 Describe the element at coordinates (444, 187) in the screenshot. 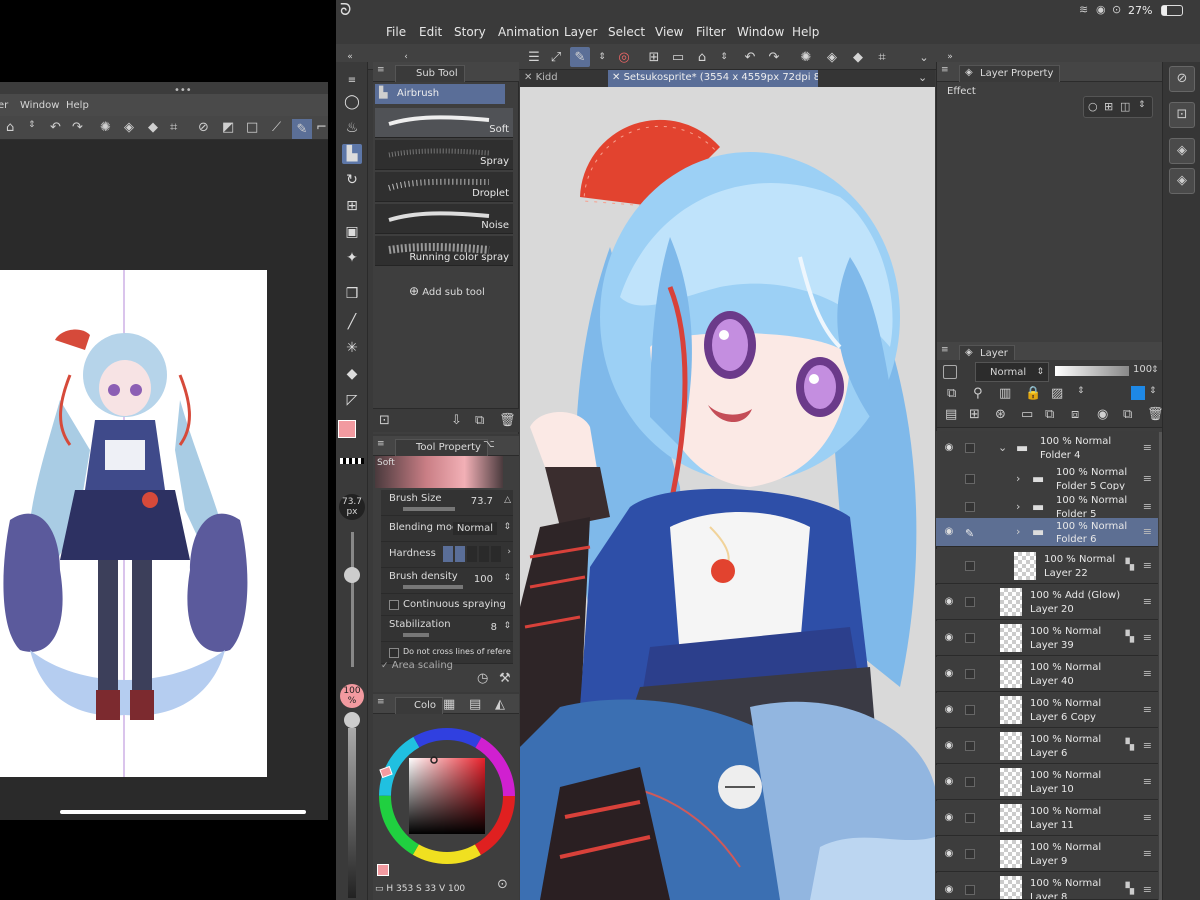

I see `brush-droplet: Droplet` at that location.